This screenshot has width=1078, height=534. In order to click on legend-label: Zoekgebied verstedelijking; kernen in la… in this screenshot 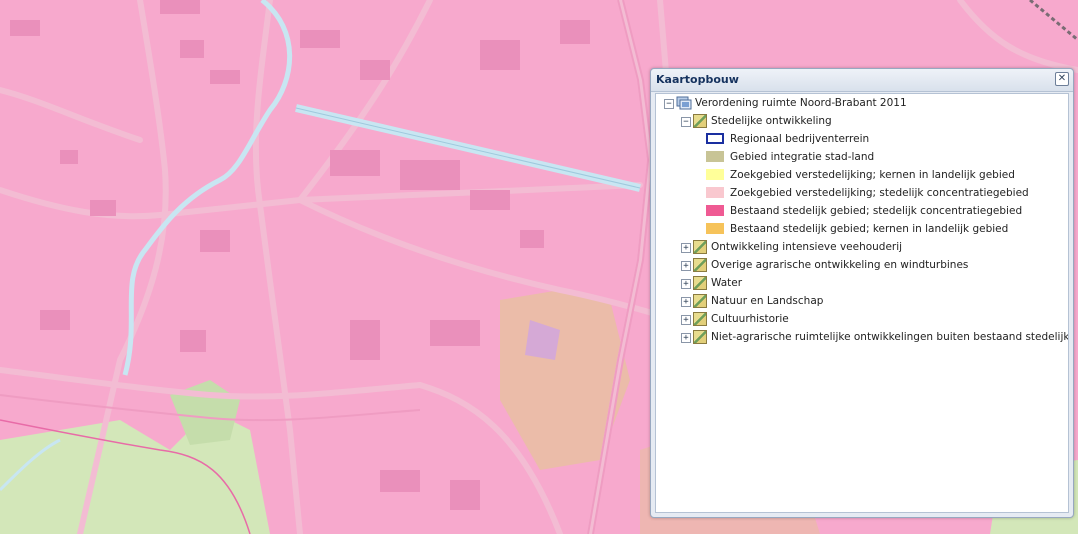, I will do `click(872, 175)`.